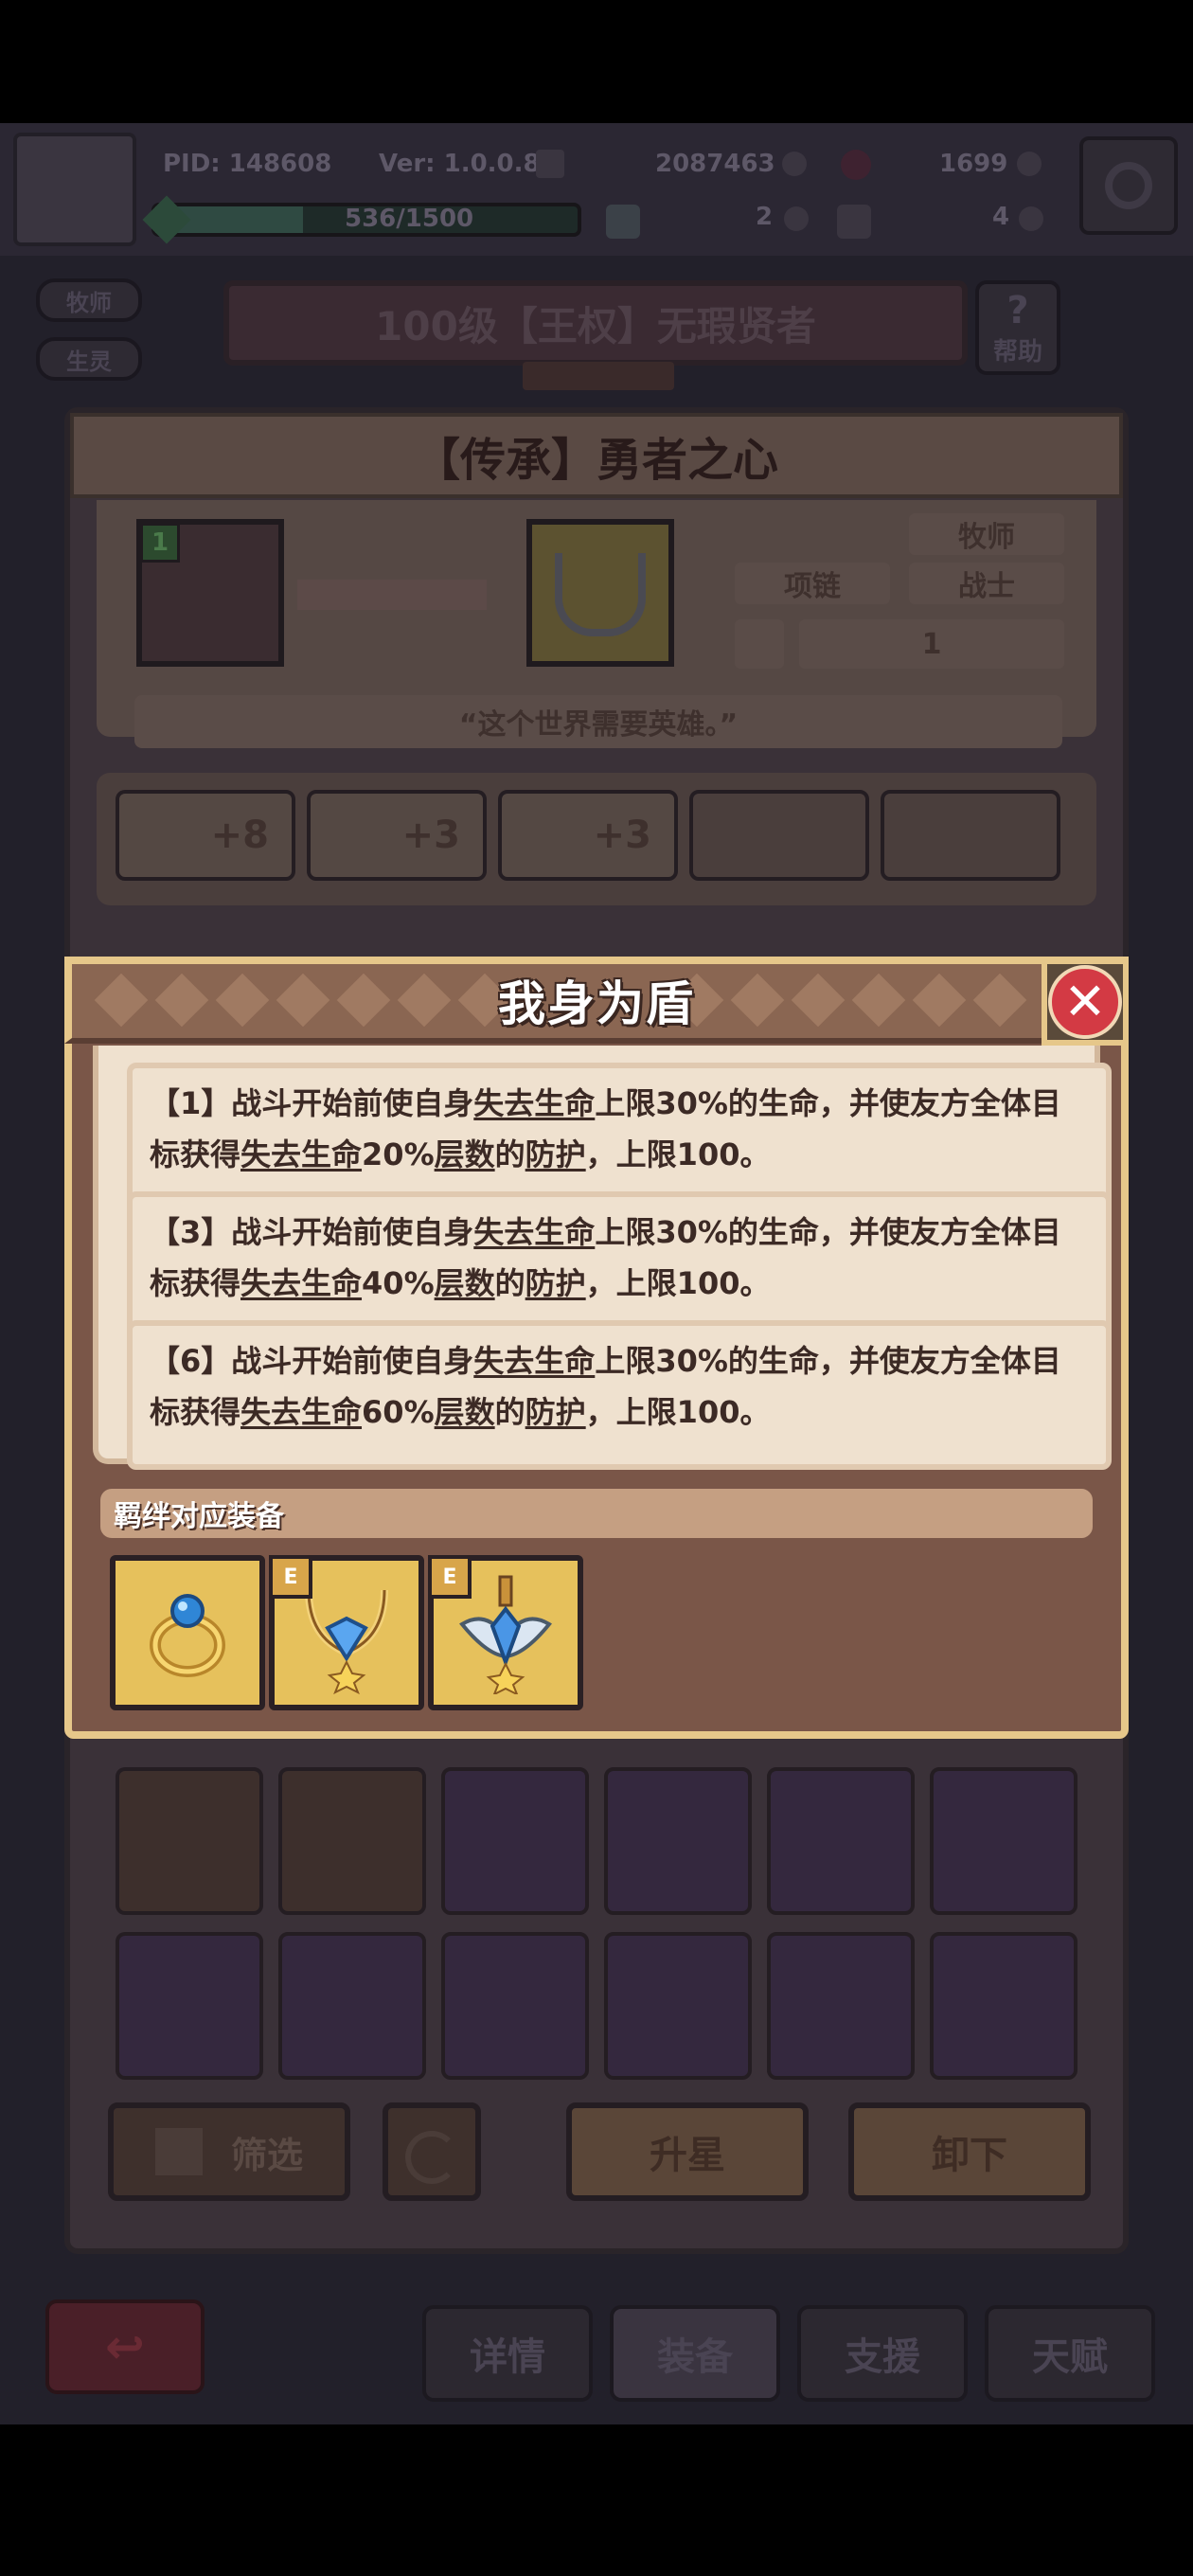  I want to click on effect-tier: 【6】, so click(191, 1361).